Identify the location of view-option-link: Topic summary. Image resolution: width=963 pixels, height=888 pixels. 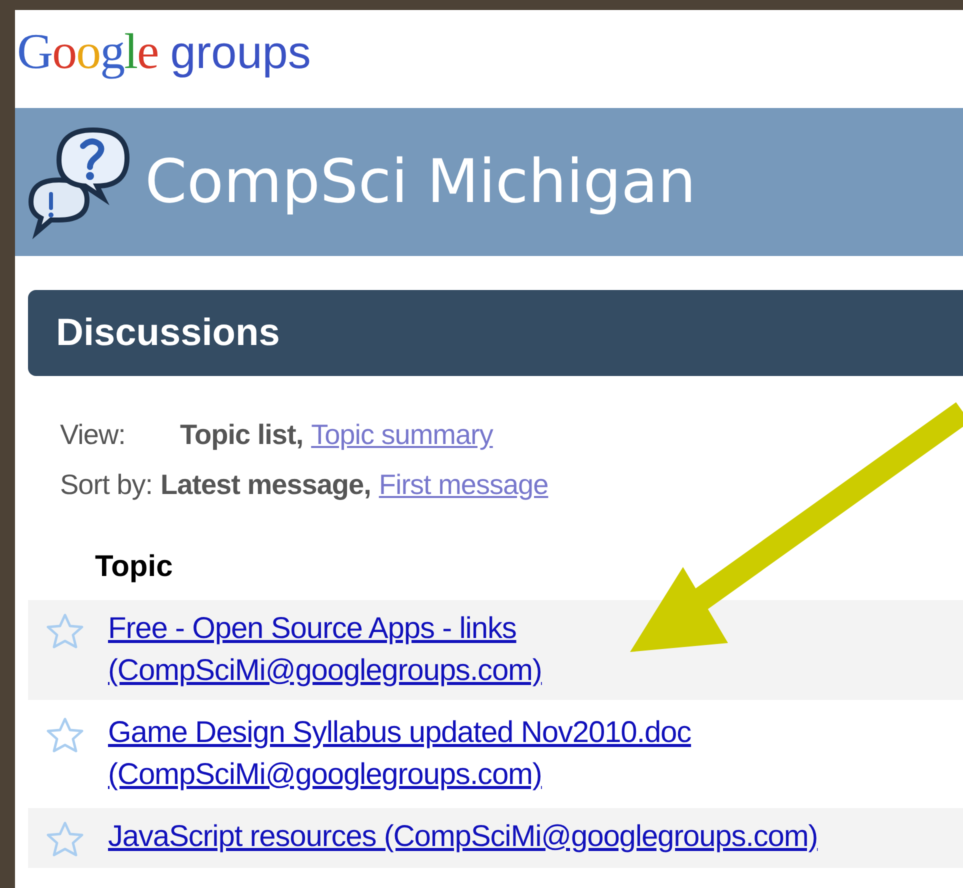
(402, 435).